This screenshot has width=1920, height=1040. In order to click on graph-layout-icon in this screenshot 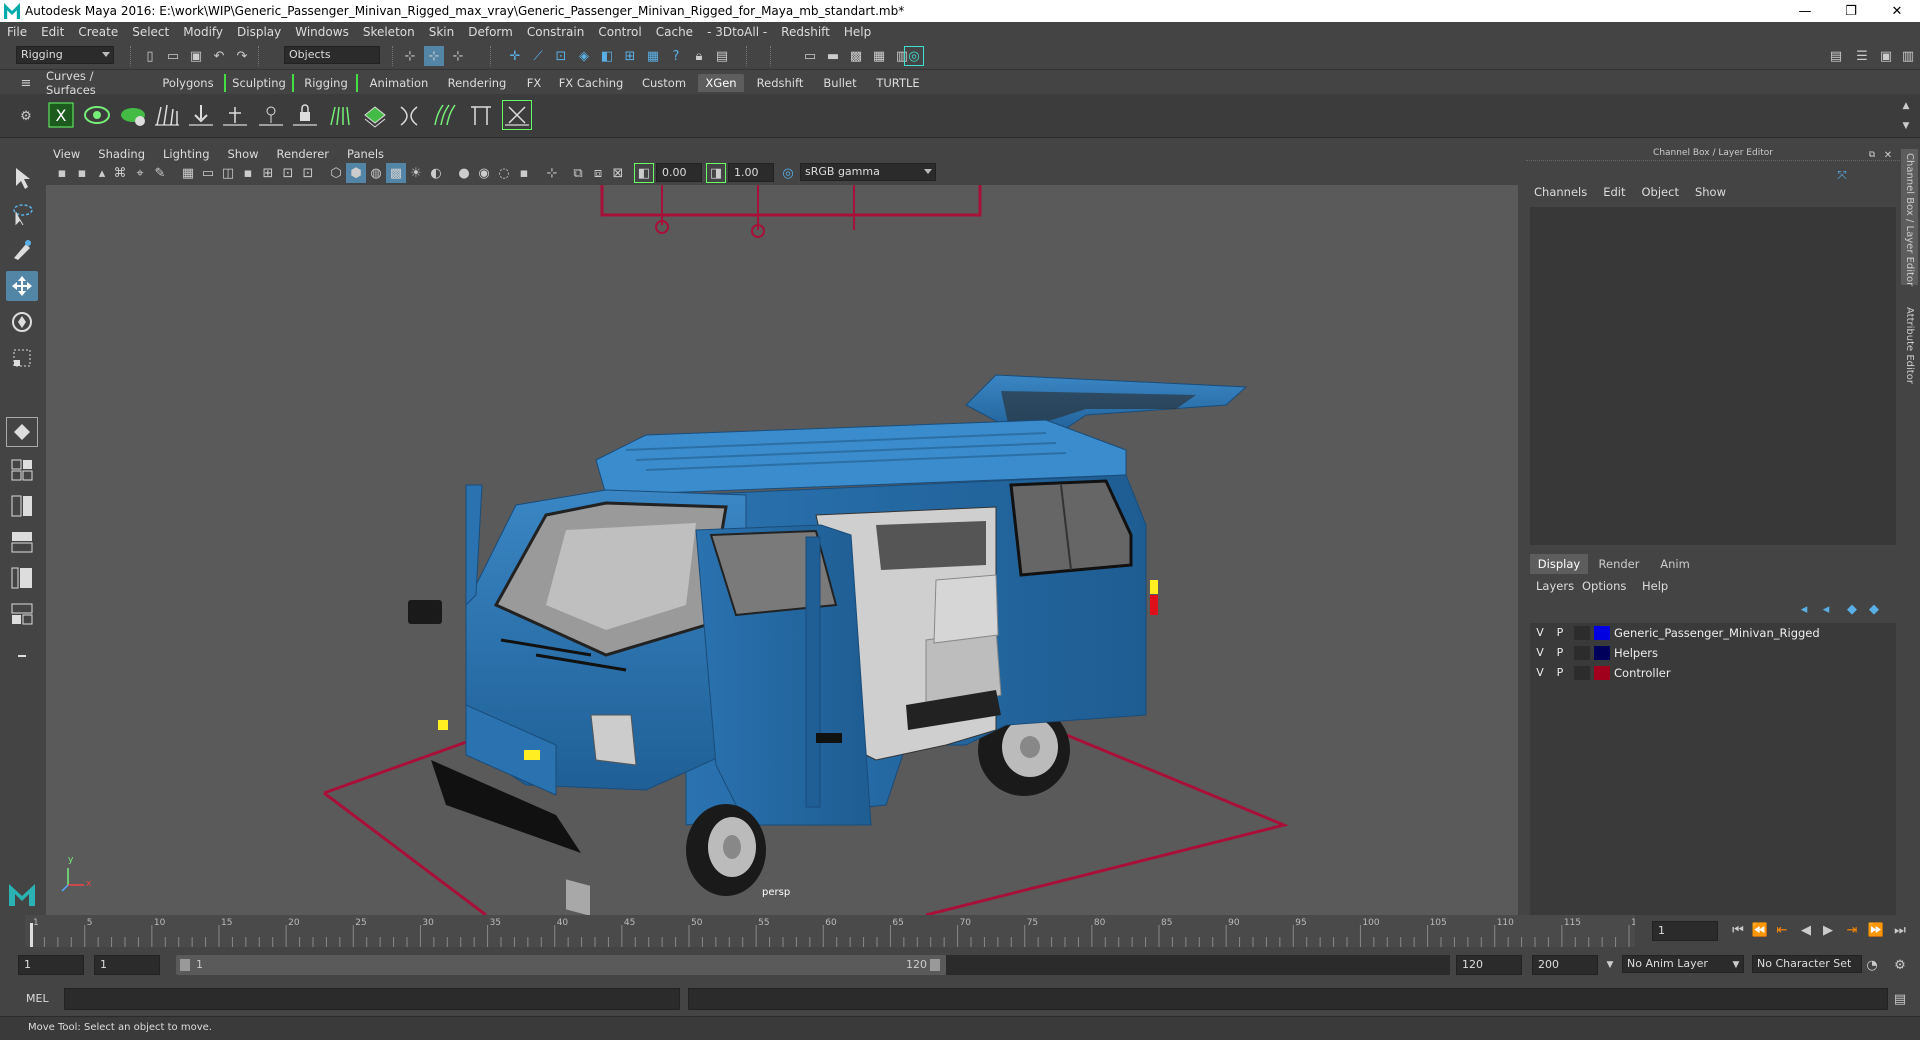, I will do `click(22, 578)`.